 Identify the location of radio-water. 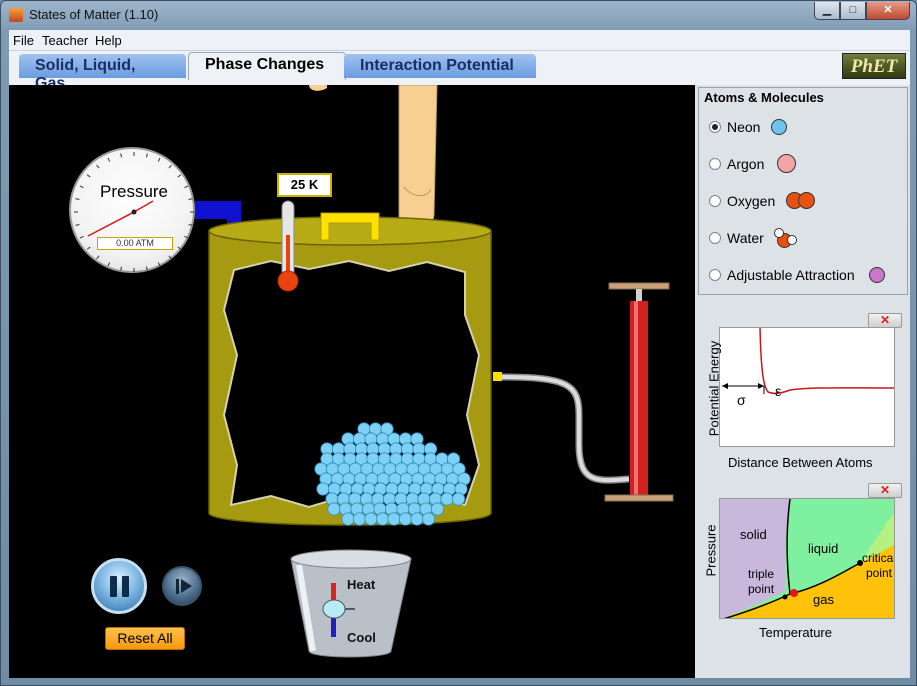
(715, 238).